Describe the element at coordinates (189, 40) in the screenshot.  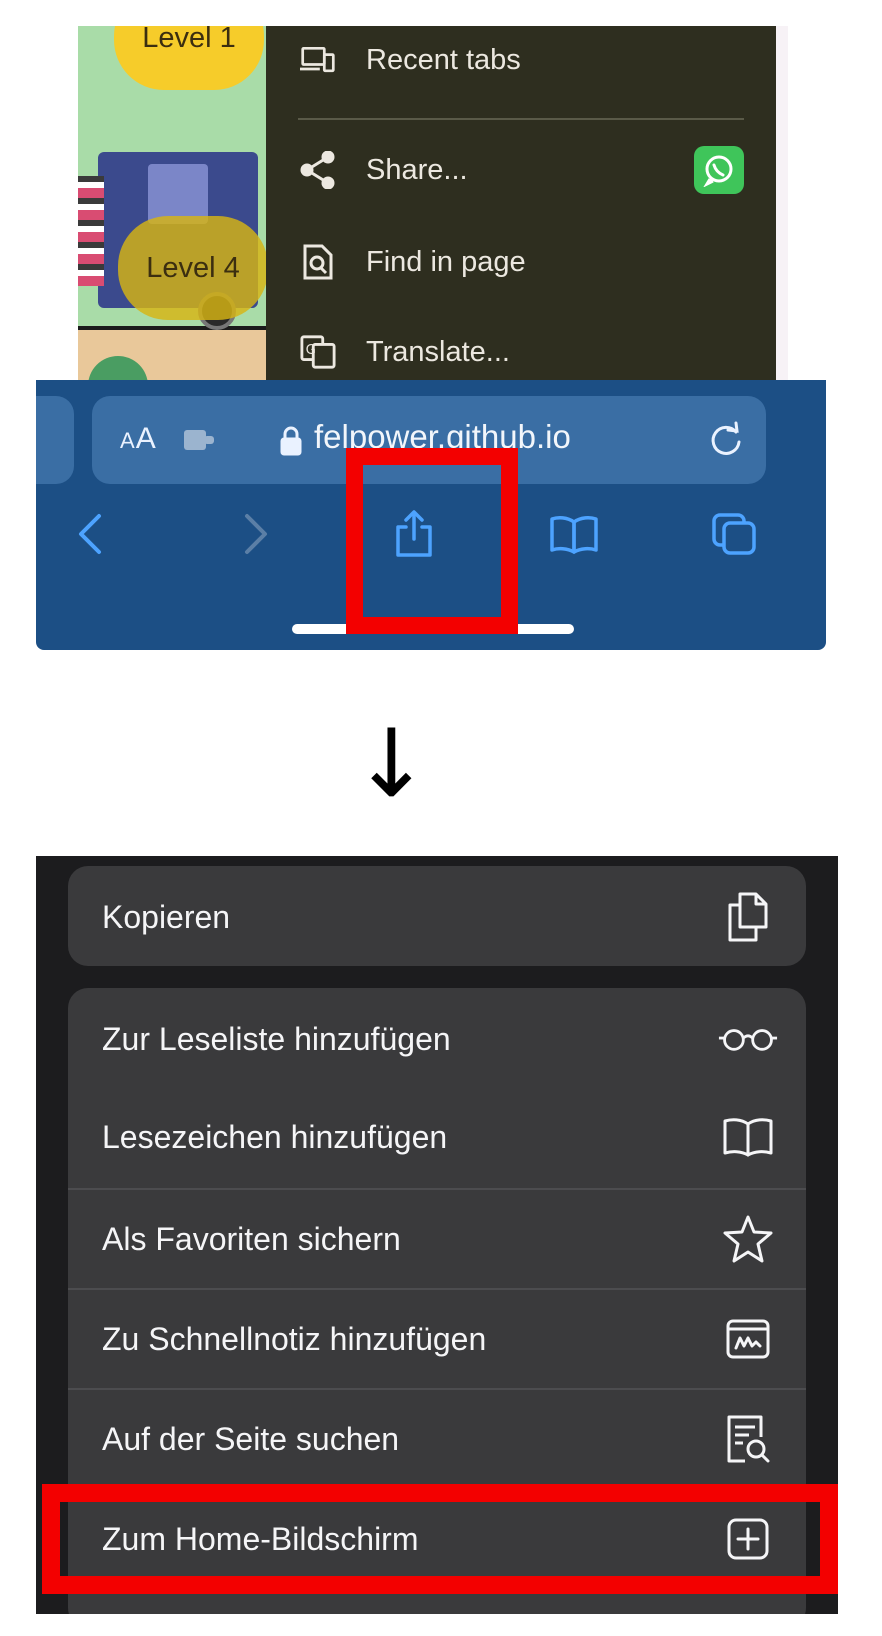
I see `level-1-label: Level 1` at that location.